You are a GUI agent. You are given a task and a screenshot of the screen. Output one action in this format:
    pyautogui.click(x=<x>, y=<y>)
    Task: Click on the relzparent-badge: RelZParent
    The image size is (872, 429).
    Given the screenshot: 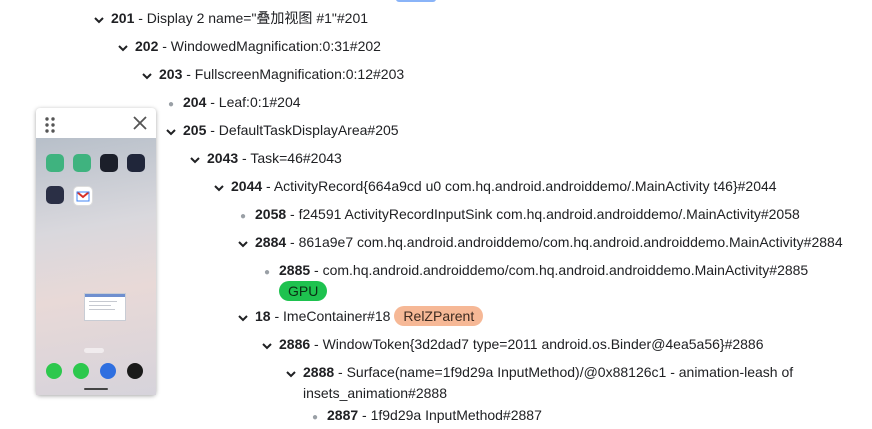 What is the action you would take?
    pyautogui.click(x=439, y=316)
    